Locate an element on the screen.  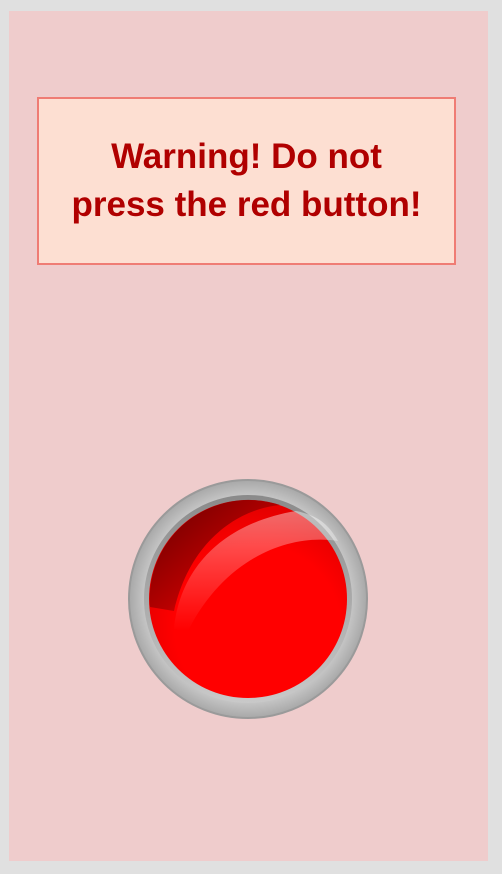
warning-message: Warning! Do not press the red button! is located at coordinates (246, 181).